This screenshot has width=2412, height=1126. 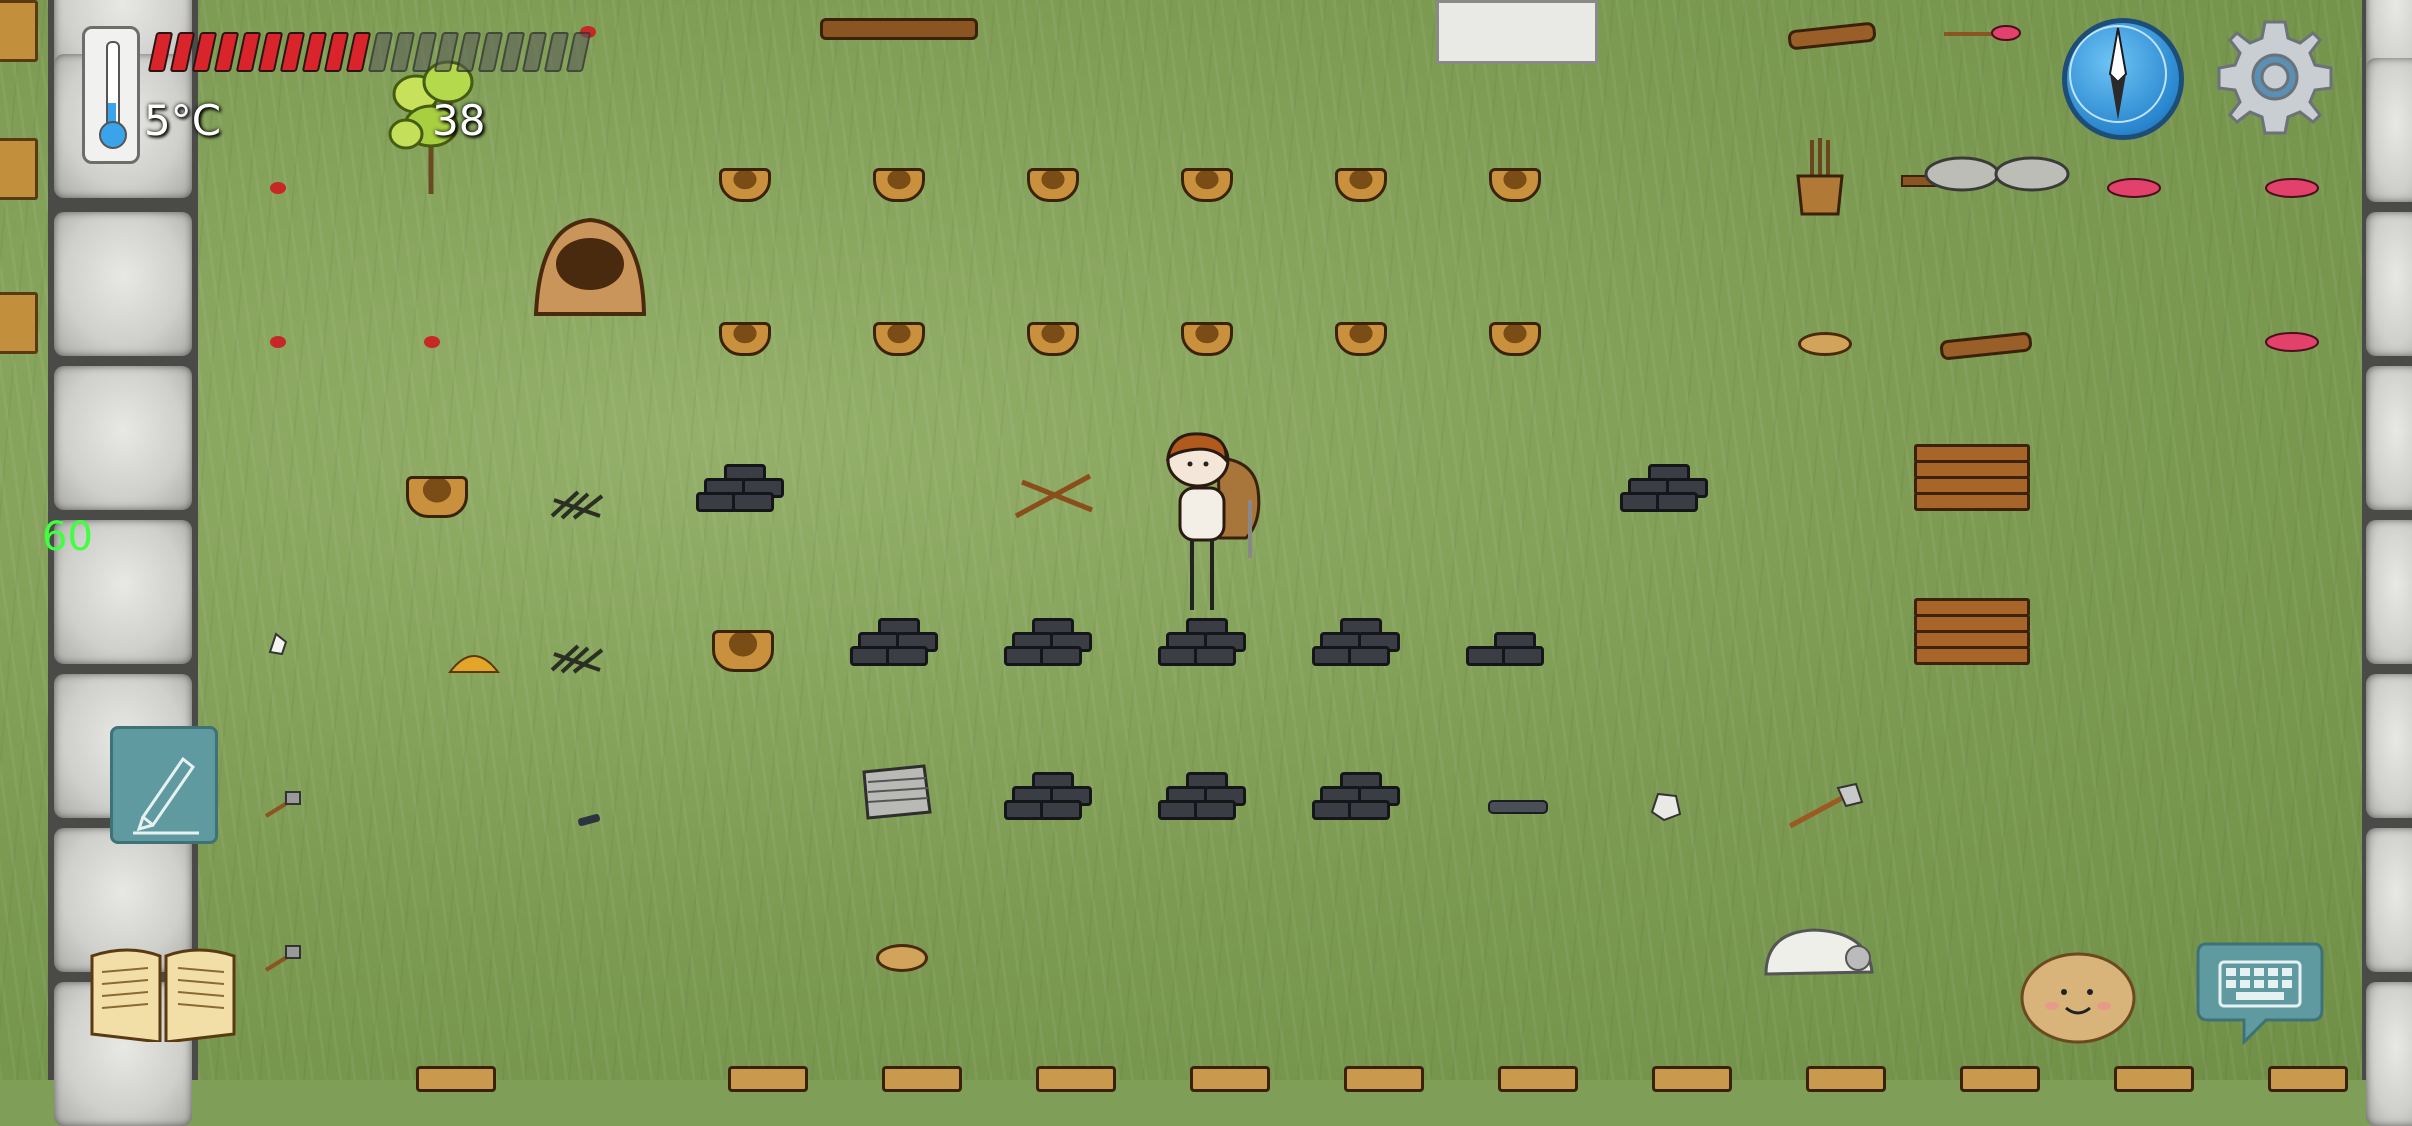 I want to click on sheep-fleece, so click(x=1819, y=953).